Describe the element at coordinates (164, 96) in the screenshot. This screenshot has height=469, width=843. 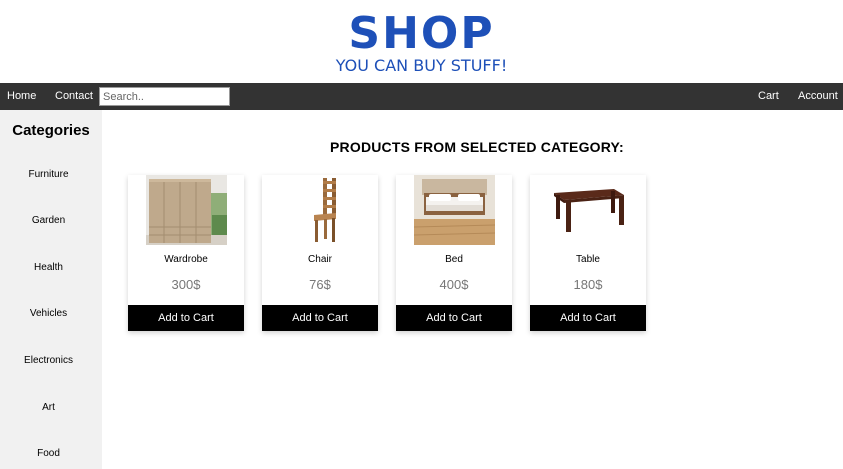
I see `search-input` at that location.